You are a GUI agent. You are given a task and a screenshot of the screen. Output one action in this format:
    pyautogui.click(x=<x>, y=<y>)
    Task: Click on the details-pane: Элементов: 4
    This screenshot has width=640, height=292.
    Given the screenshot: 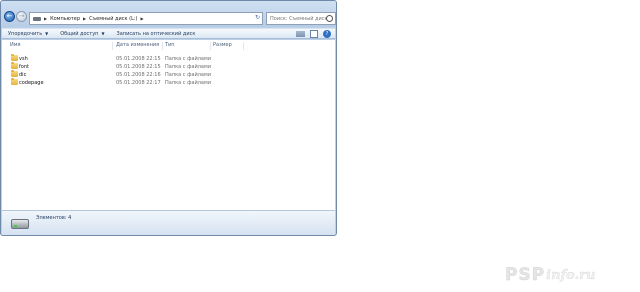 What is the action you would take?
    pyautogui.click(x=168, y=222)
    